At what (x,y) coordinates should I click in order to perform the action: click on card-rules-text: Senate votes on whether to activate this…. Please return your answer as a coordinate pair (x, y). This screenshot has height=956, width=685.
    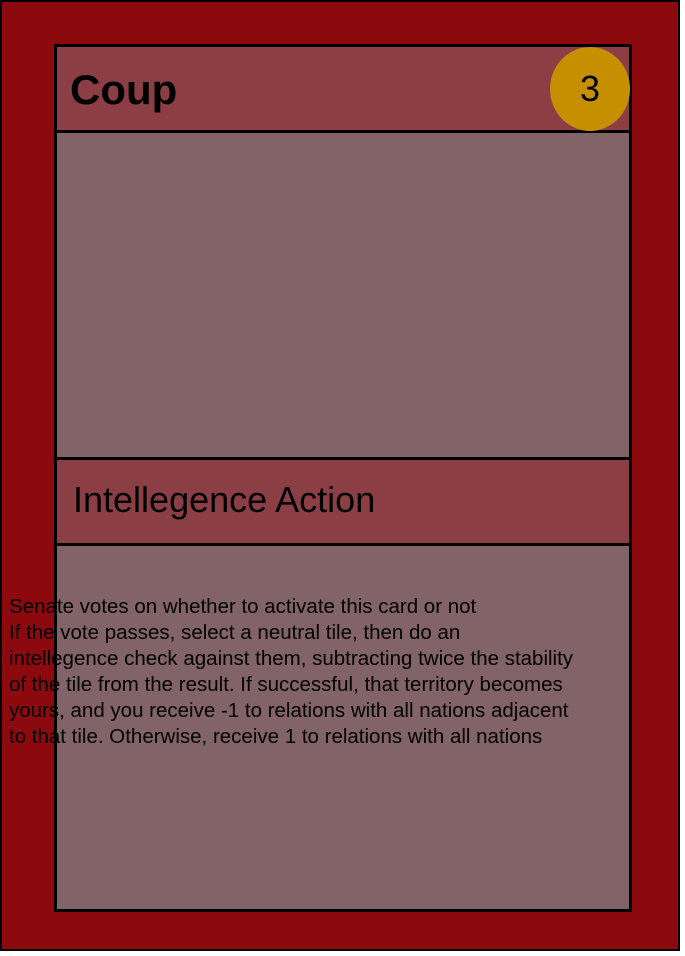
    Looking at the image, I should click on (291, 671).